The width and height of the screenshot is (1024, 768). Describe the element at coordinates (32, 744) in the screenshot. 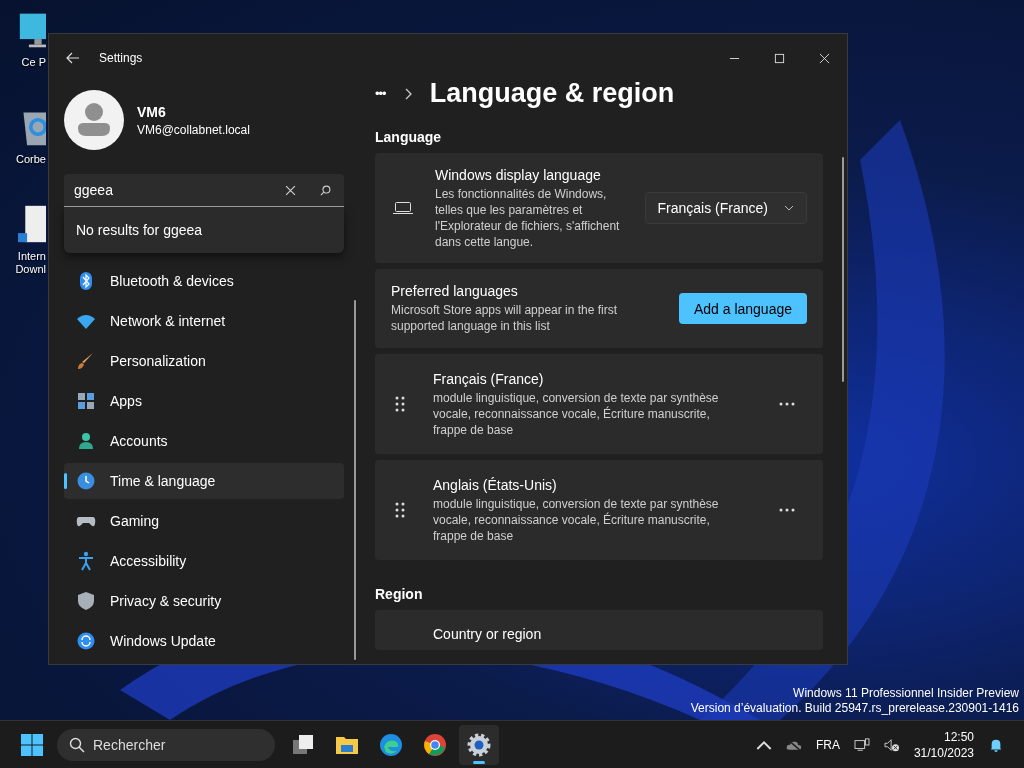

I see `start-icon` at that location.